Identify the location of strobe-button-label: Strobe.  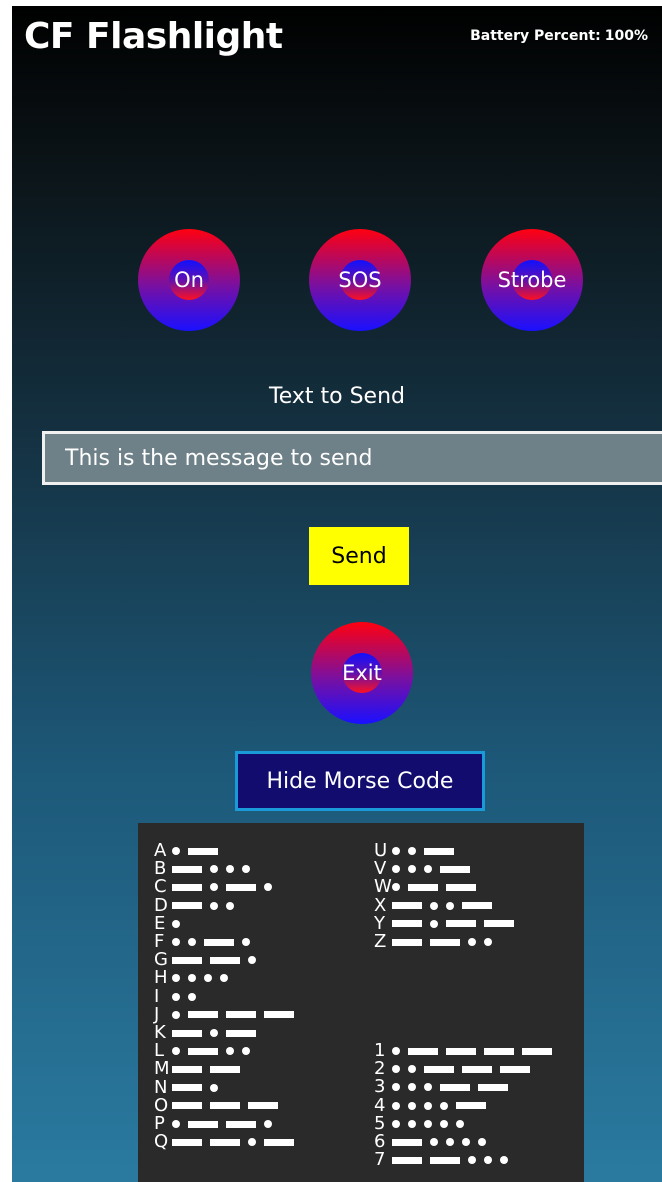
(532, 280).